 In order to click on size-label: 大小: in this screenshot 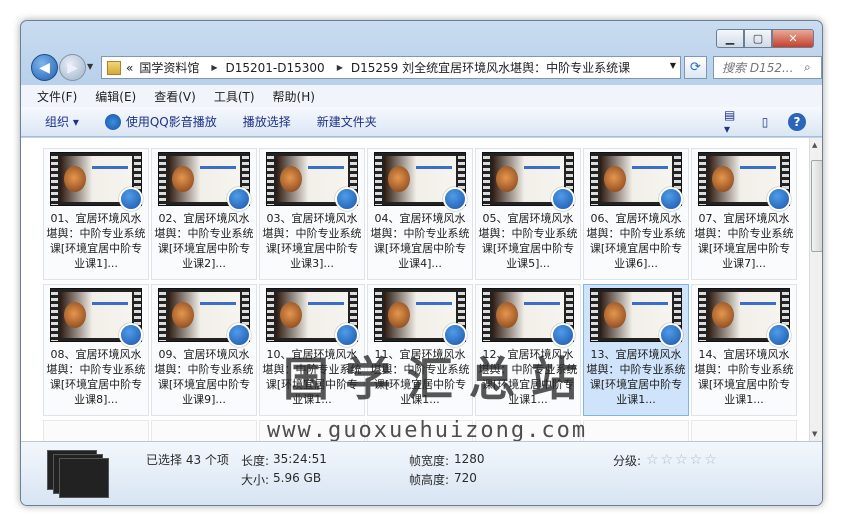, I will do `click(255, 480)`.